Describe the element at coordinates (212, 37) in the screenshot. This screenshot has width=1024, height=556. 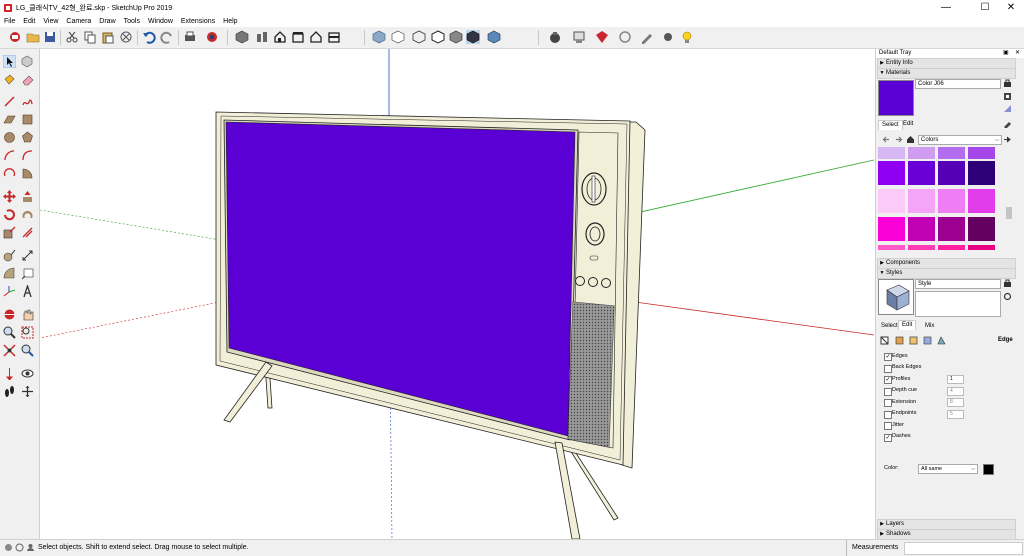
I see `model-info-icon` at that location.